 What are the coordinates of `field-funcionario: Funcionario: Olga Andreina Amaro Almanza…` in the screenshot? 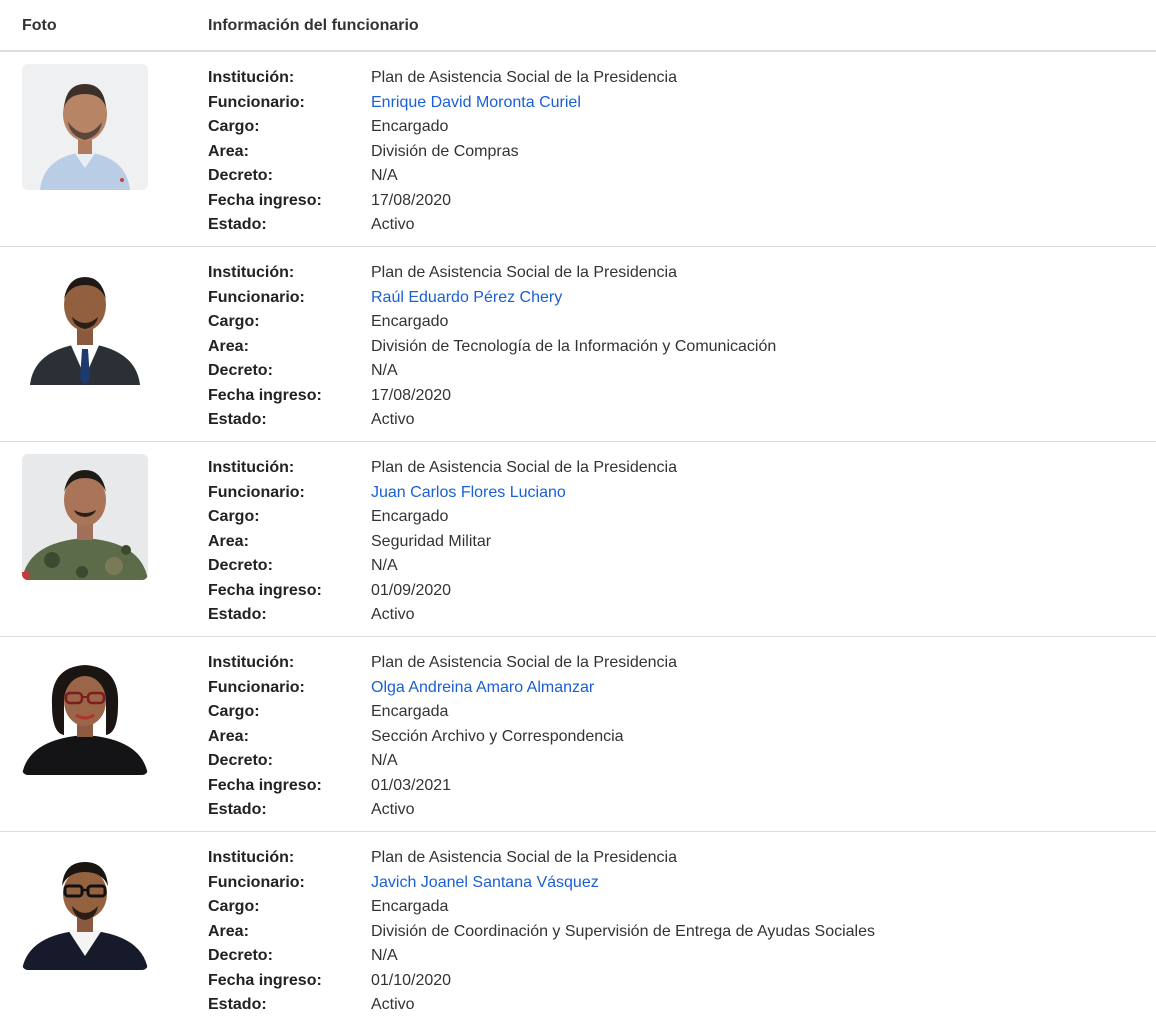 It's located at (442, 688).